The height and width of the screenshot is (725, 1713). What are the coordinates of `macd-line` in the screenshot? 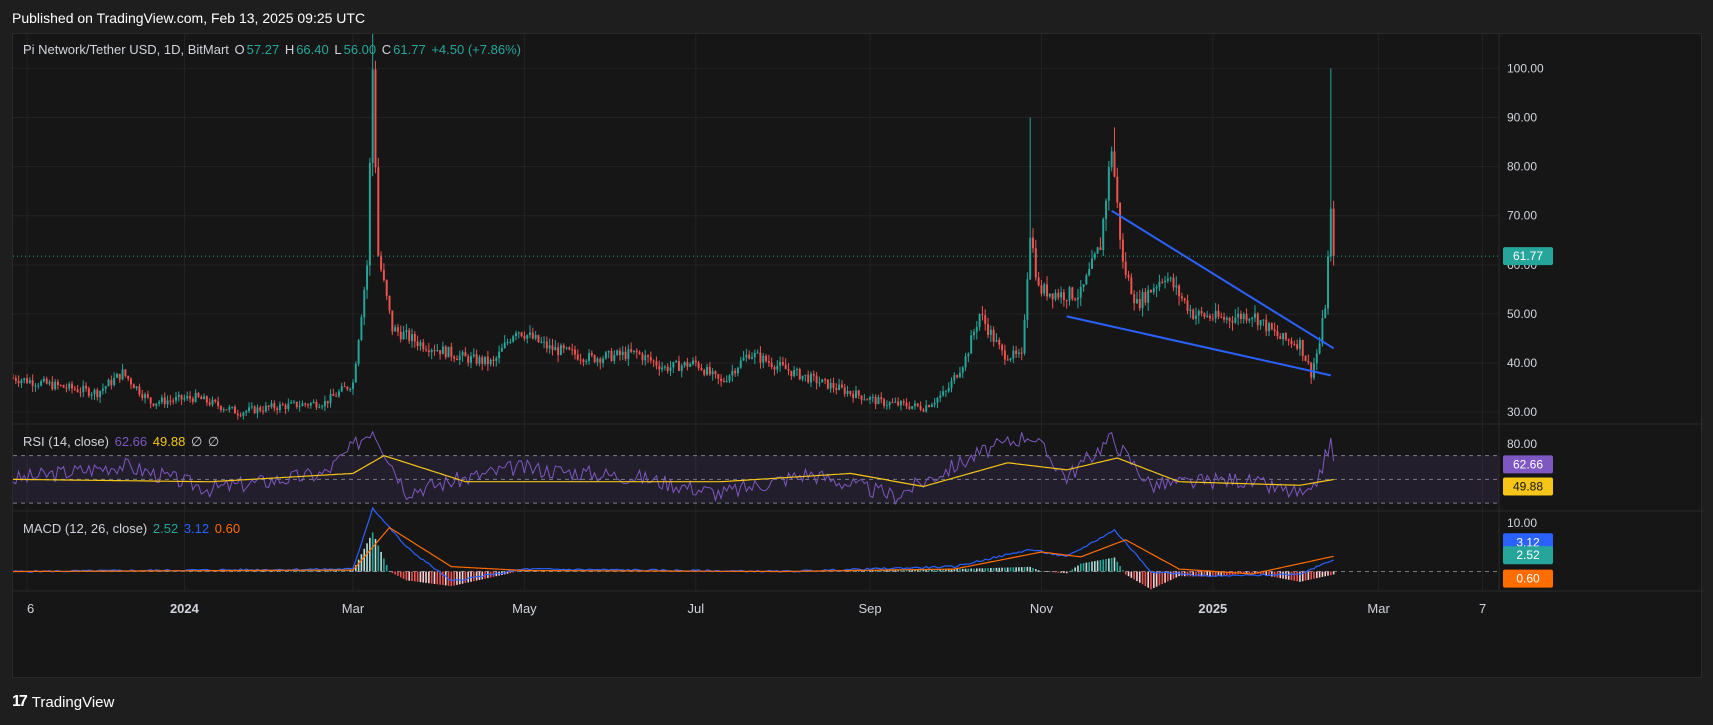 It's located at (673, 544).